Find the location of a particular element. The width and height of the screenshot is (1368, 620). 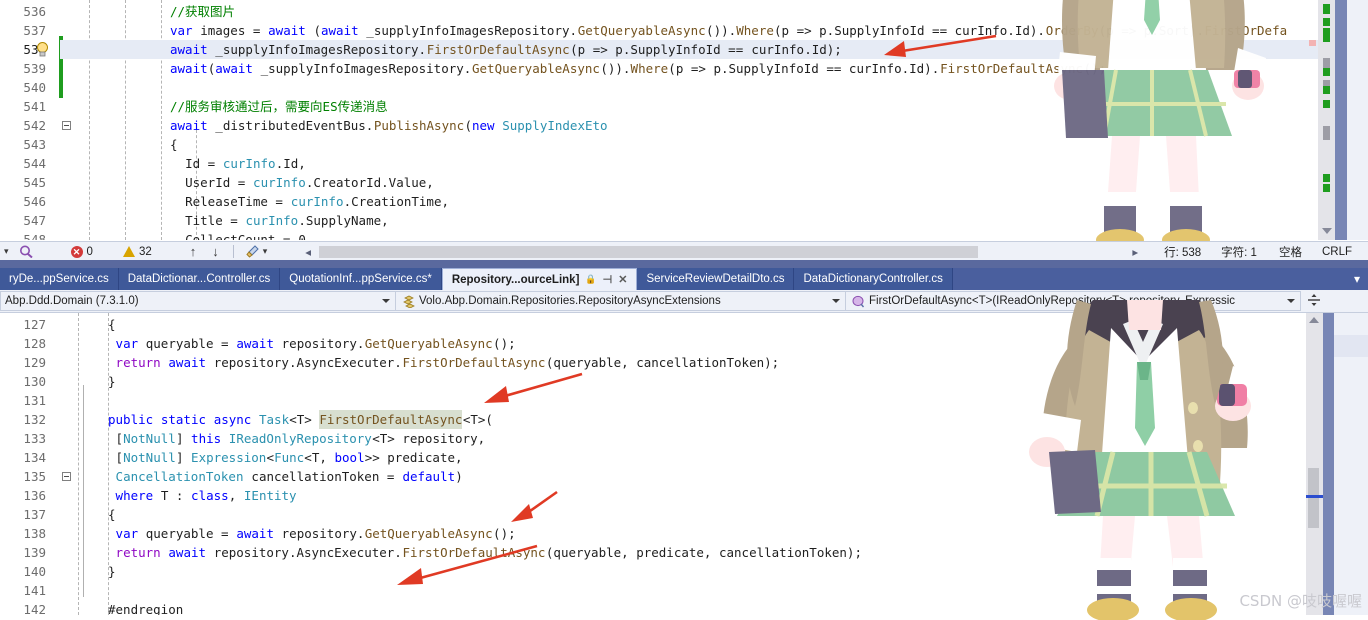

scroll-down-arrow-icon is located at coordinates (1327, 231).